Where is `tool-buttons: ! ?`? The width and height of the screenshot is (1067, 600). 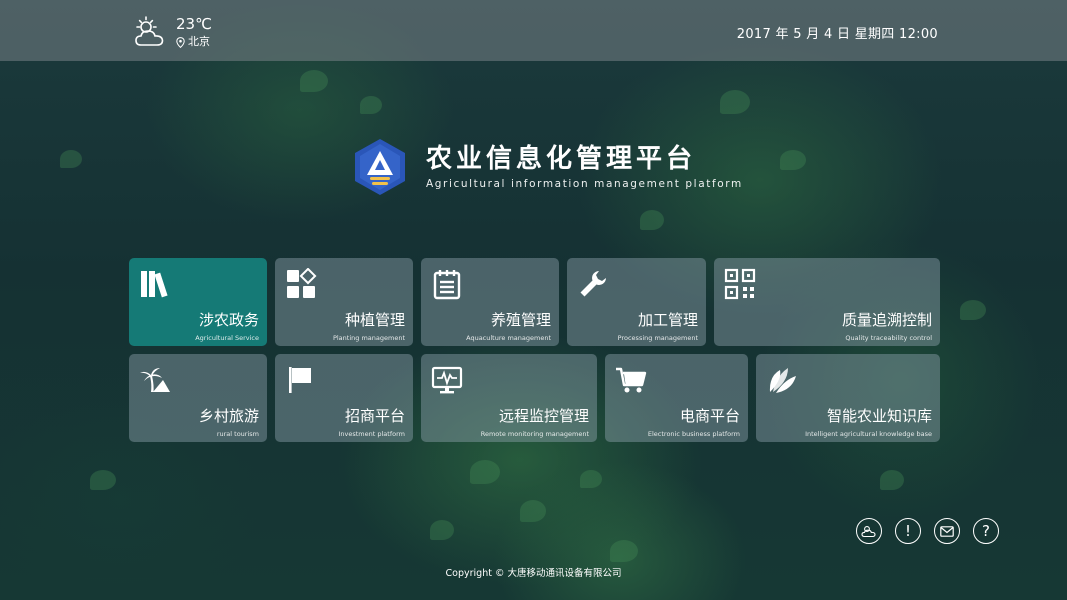 tool-buttons: ! ? is located at coordinates (934, 531).